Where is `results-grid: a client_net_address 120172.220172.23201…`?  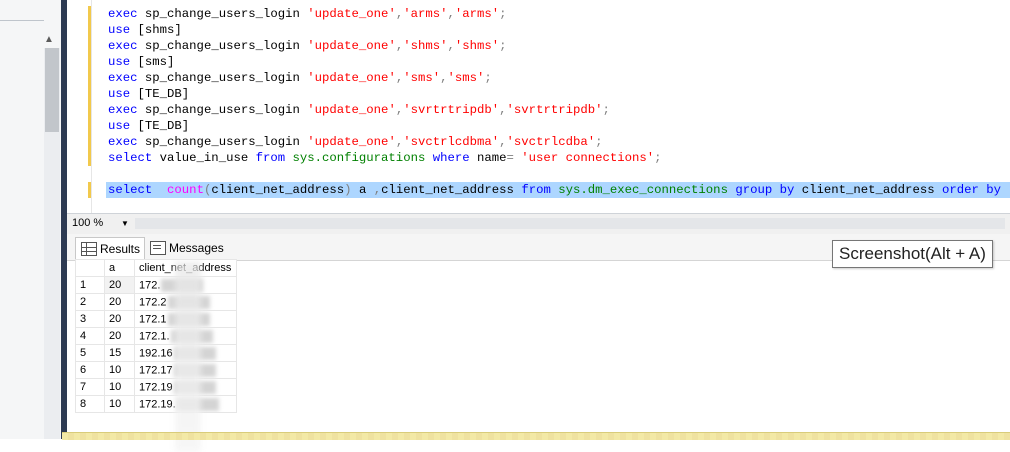 results-grid: a client_net_address 120172.220172.23201… is located at coordinates (156, 336).